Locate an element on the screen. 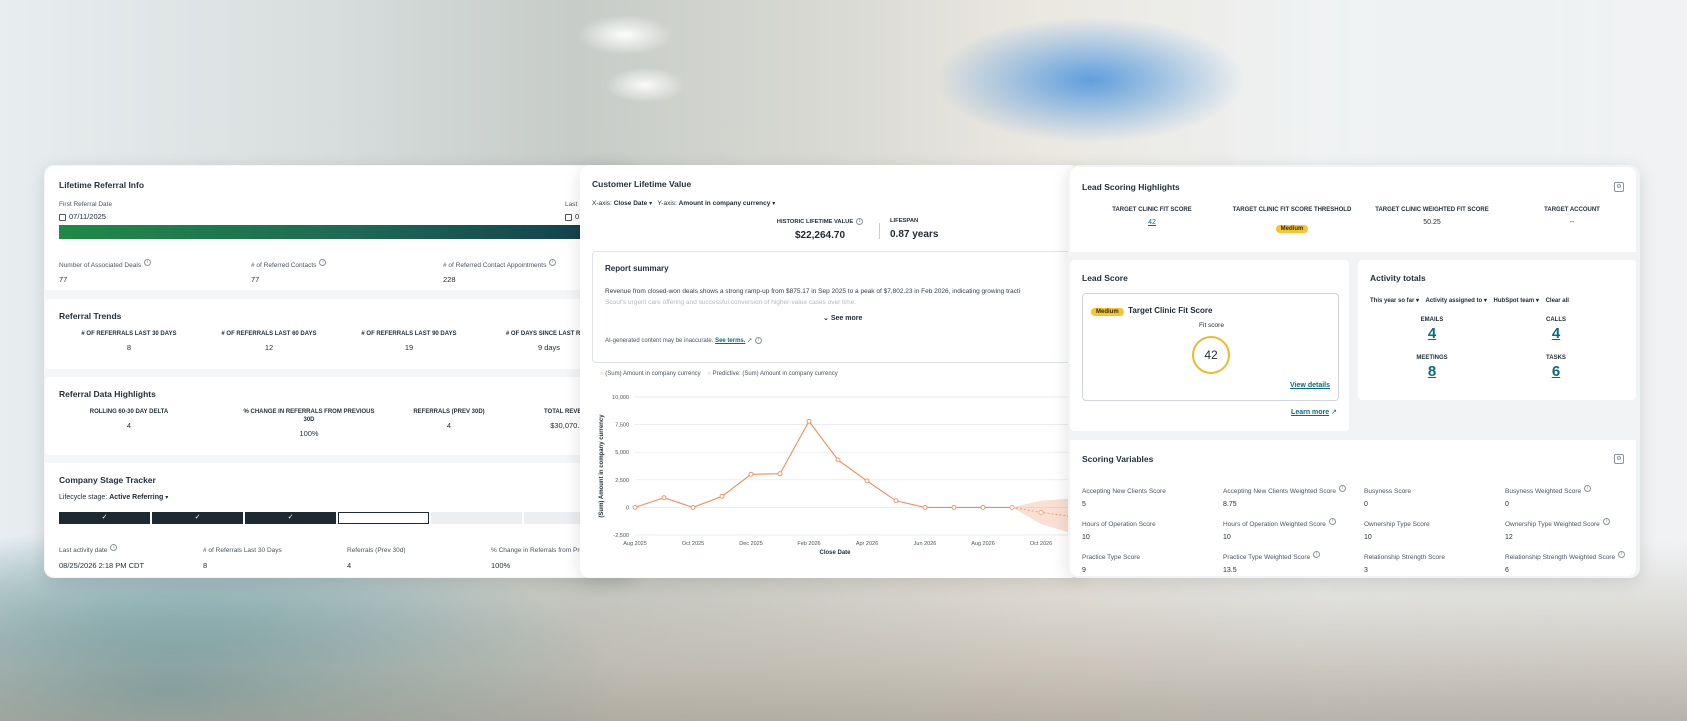 This screenshot has height=721, width=1687. see-more-button: ⌄ See more is located at coordinates (842, 318).